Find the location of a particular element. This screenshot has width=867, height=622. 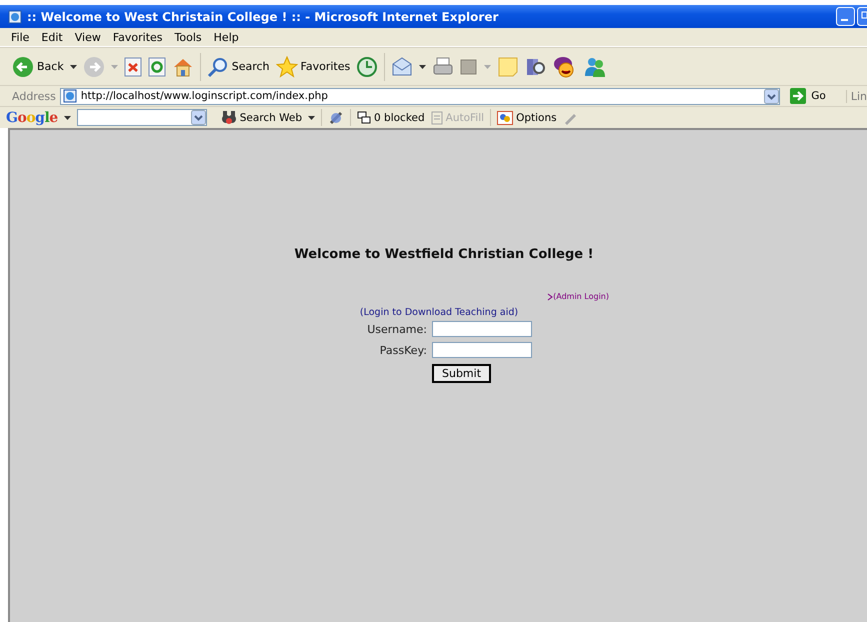

back-button: Back is located at coordinates (38, 67).